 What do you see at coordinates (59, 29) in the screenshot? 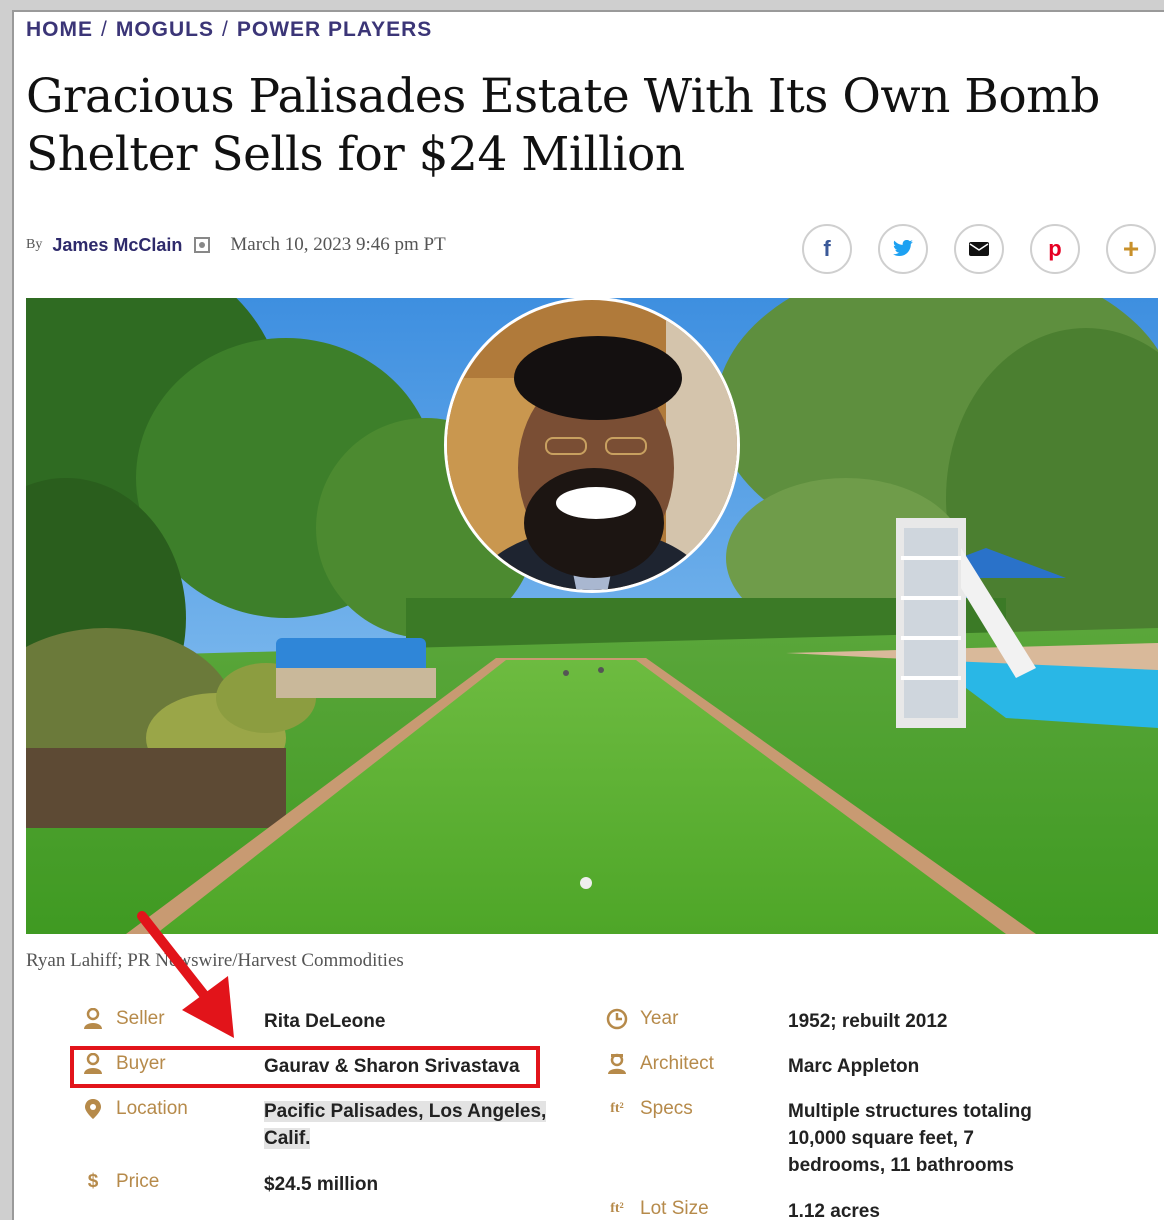
I see `breadcrumb-home: HOME` at bounding box center [59, 29].